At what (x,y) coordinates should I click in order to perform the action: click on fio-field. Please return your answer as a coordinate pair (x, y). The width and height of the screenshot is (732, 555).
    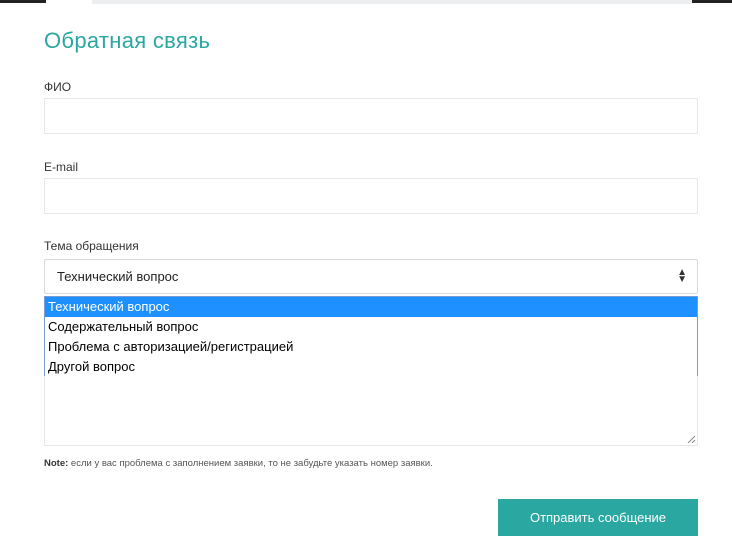
    Looking at the image, I should click on (371, 116).